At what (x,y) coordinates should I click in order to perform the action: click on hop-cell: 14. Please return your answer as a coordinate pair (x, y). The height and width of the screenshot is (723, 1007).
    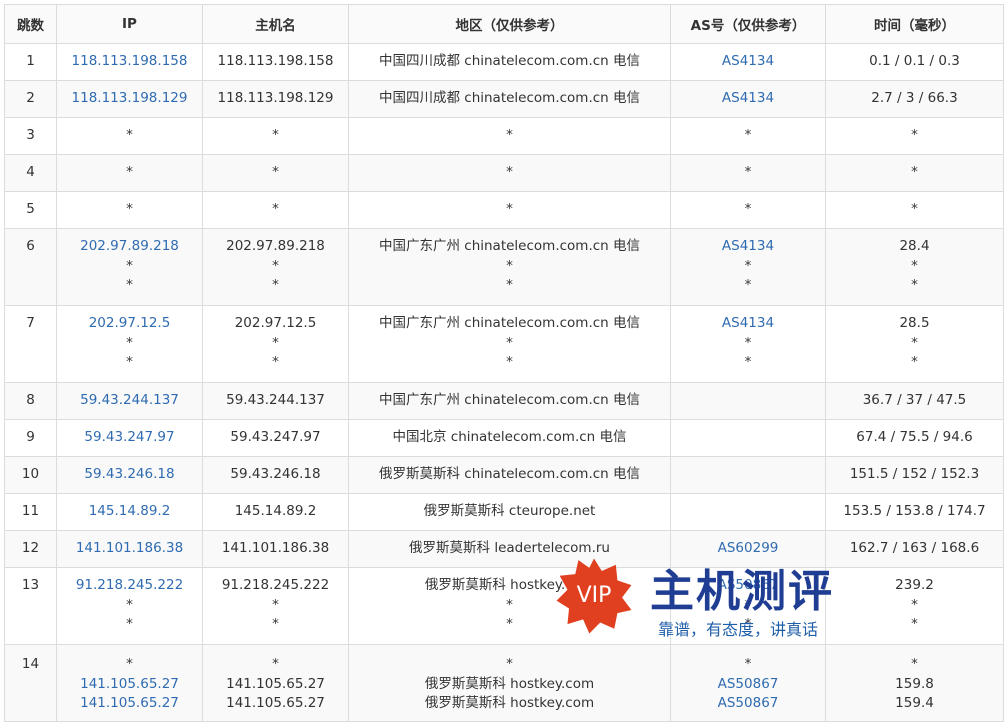
    Looking at the image, I should click on (30, 683).